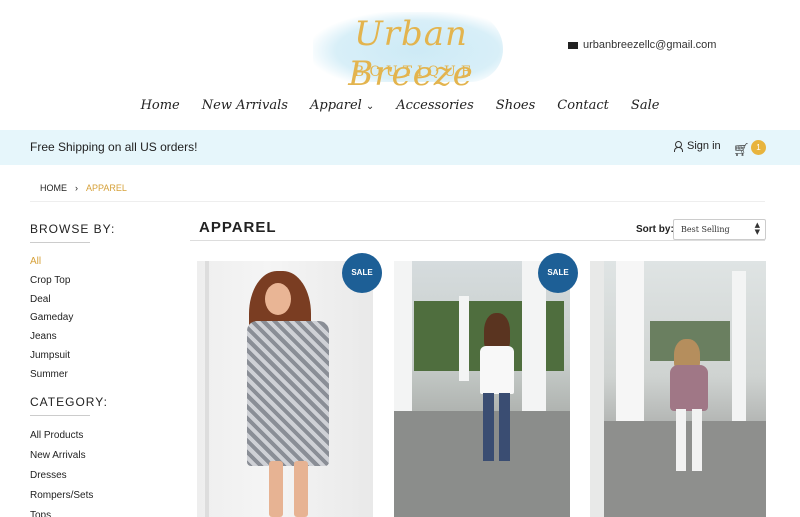 Image resolution: width=800 pixels, height=517 pixels. What do you see at coordinates (758, 147) in the screenshot?
I see `cart-count-badge: 1` at bounding box center [758, 147].